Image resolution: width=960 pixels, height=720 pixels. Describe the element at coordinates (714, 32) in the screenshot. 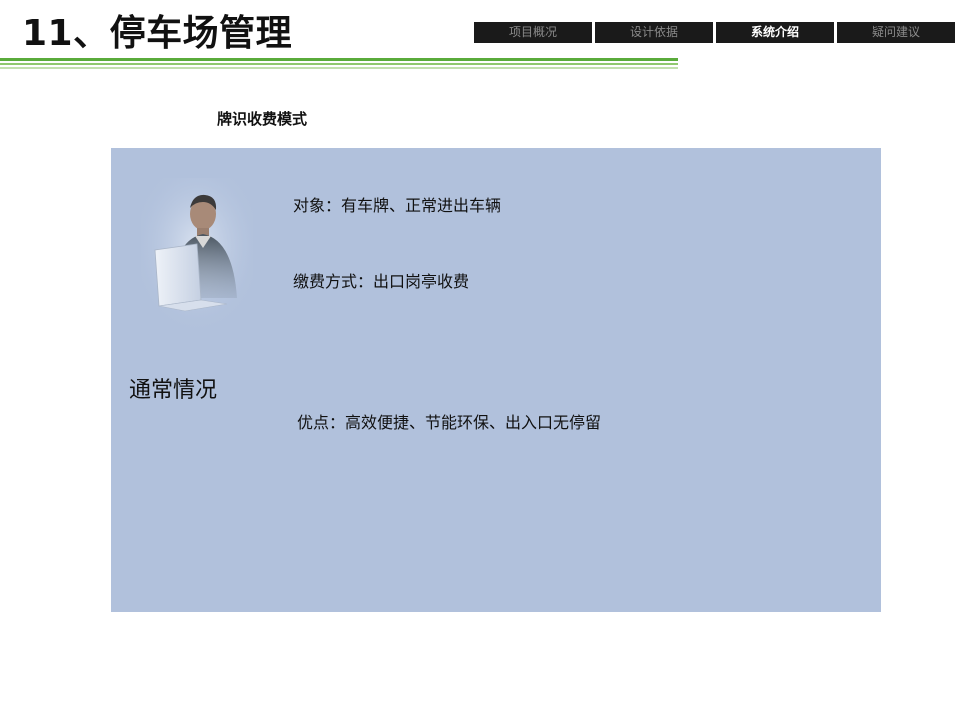

I see `section-nav: 项目概况 设计依据 系统介绍 疑问建议` at that location.